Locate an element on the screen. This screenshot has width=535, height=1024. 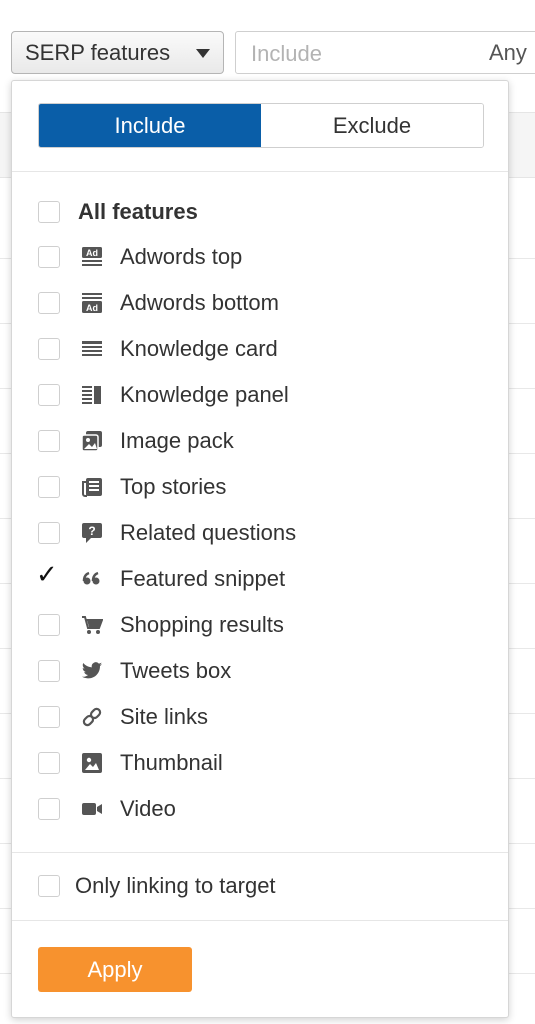
serp-features-dropdown-button: SERP features is located at coordinates (117, 52).